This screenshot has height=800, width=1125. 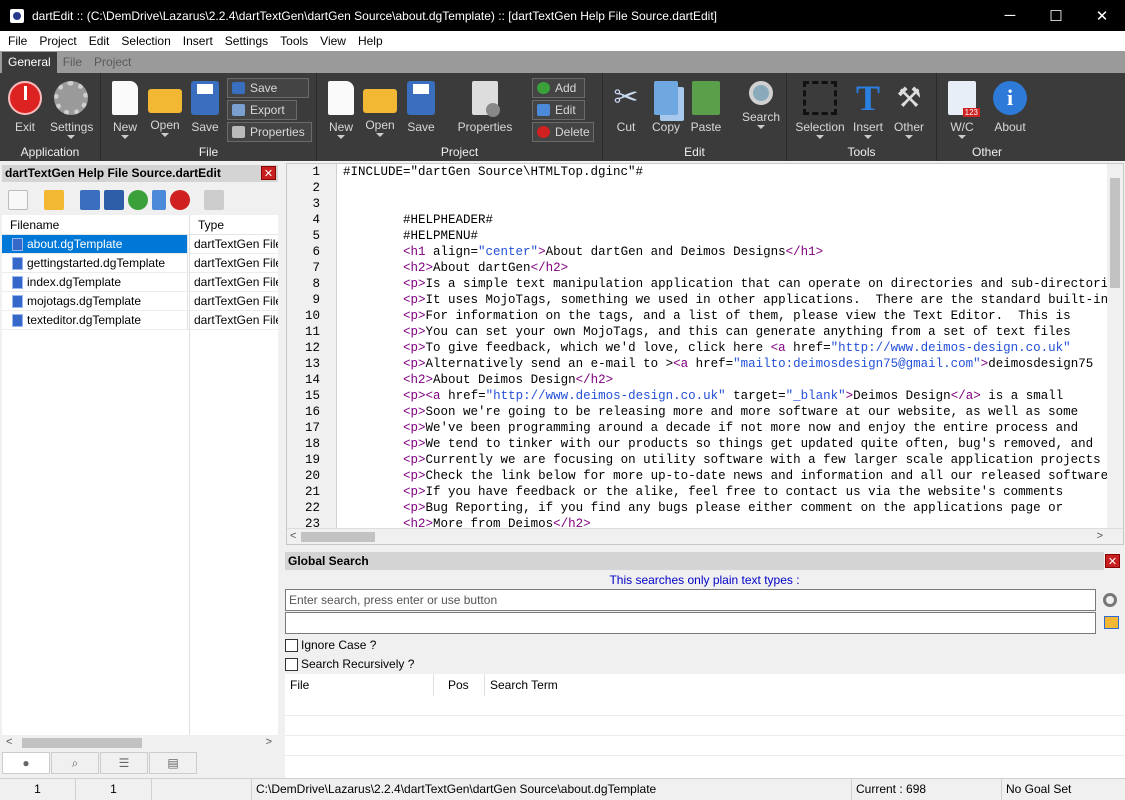 I want to click on search-icon, so click(x=1110, y=600).